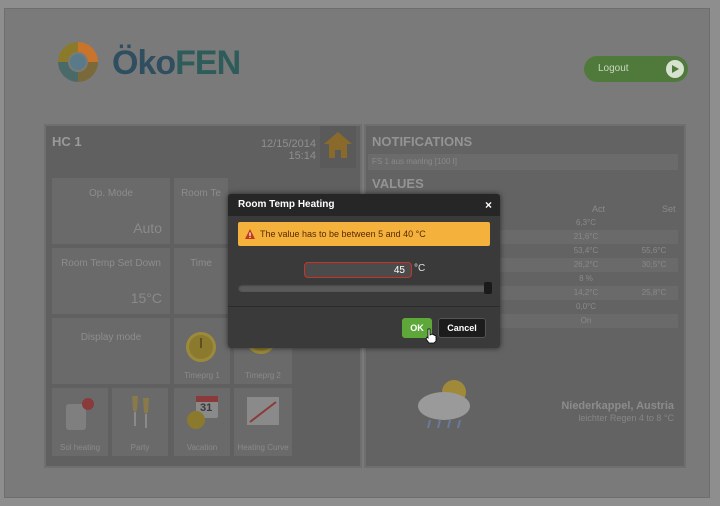  Describe the element at coordinates (669, 209) in the screenshot. I see `values-col-set: Set` at that location.